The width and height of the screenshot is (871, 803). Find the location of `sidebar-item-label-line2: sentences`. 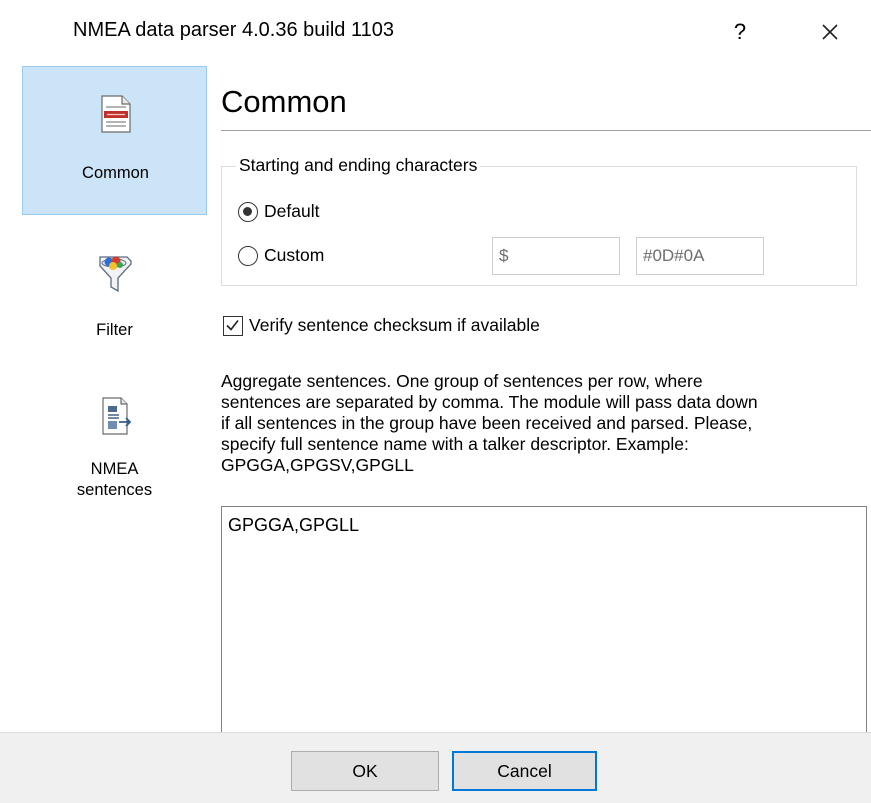

sidebar-item-label-line2: sentences is located at coordinates (114, 490).